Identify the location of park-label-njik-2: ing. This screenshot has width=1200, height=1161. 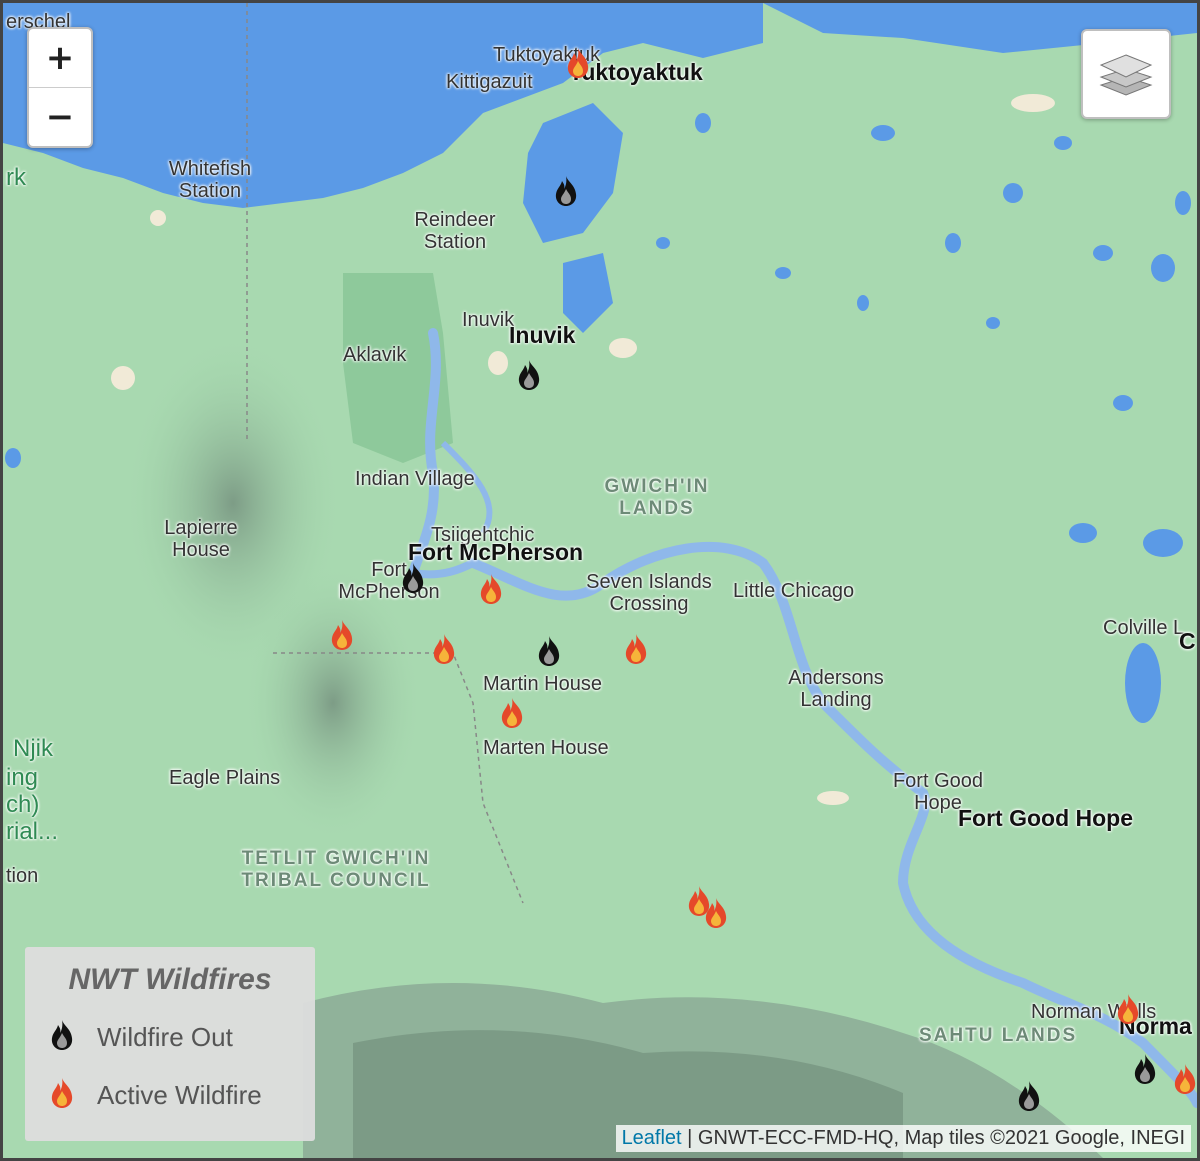
(22, 777).